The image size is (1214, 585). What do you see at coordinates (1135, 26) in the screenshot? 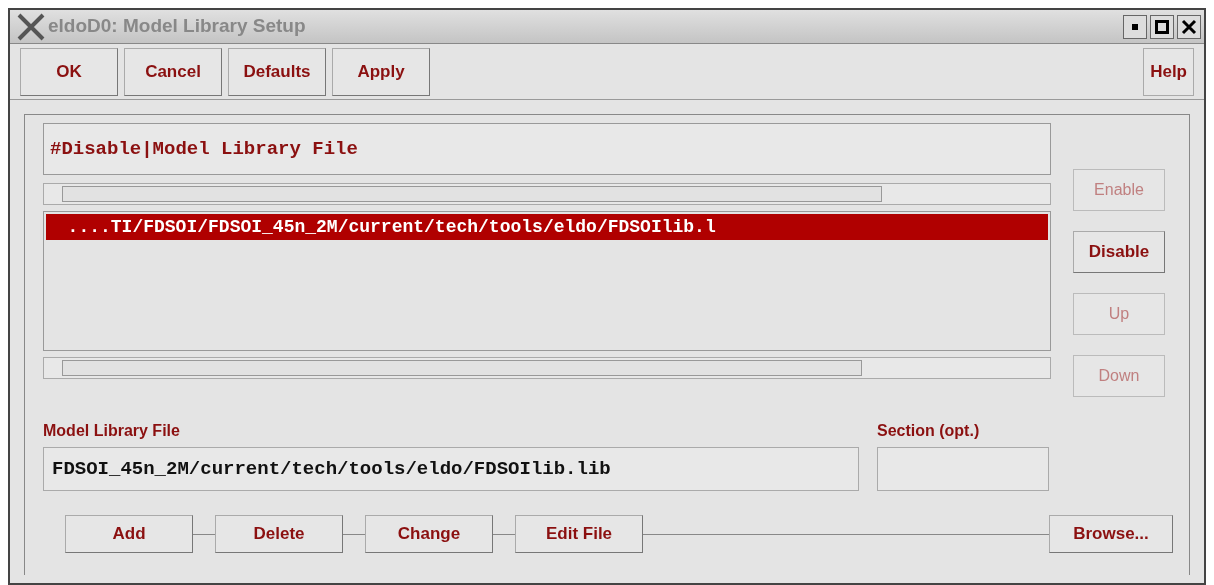
I see `minimize-button` at bounding box center [1135, 26].